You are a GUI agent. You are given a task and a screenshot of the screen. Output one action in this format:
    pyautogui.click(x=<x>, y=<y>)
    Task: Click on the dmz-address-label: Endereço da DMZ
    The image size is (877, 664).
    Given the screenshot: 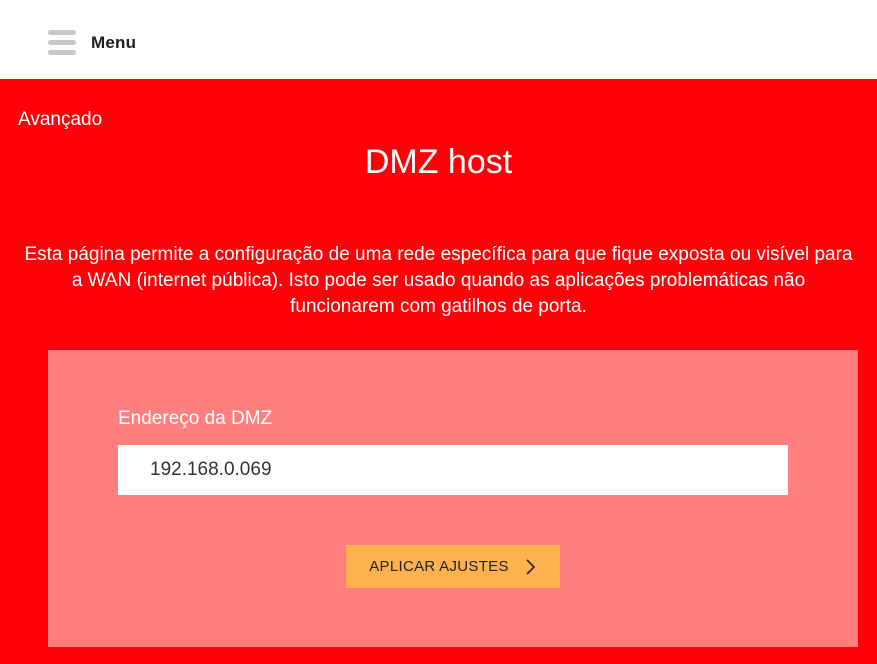 What is the action you would take?
    pyautogui.click(x=195, y=418)
    